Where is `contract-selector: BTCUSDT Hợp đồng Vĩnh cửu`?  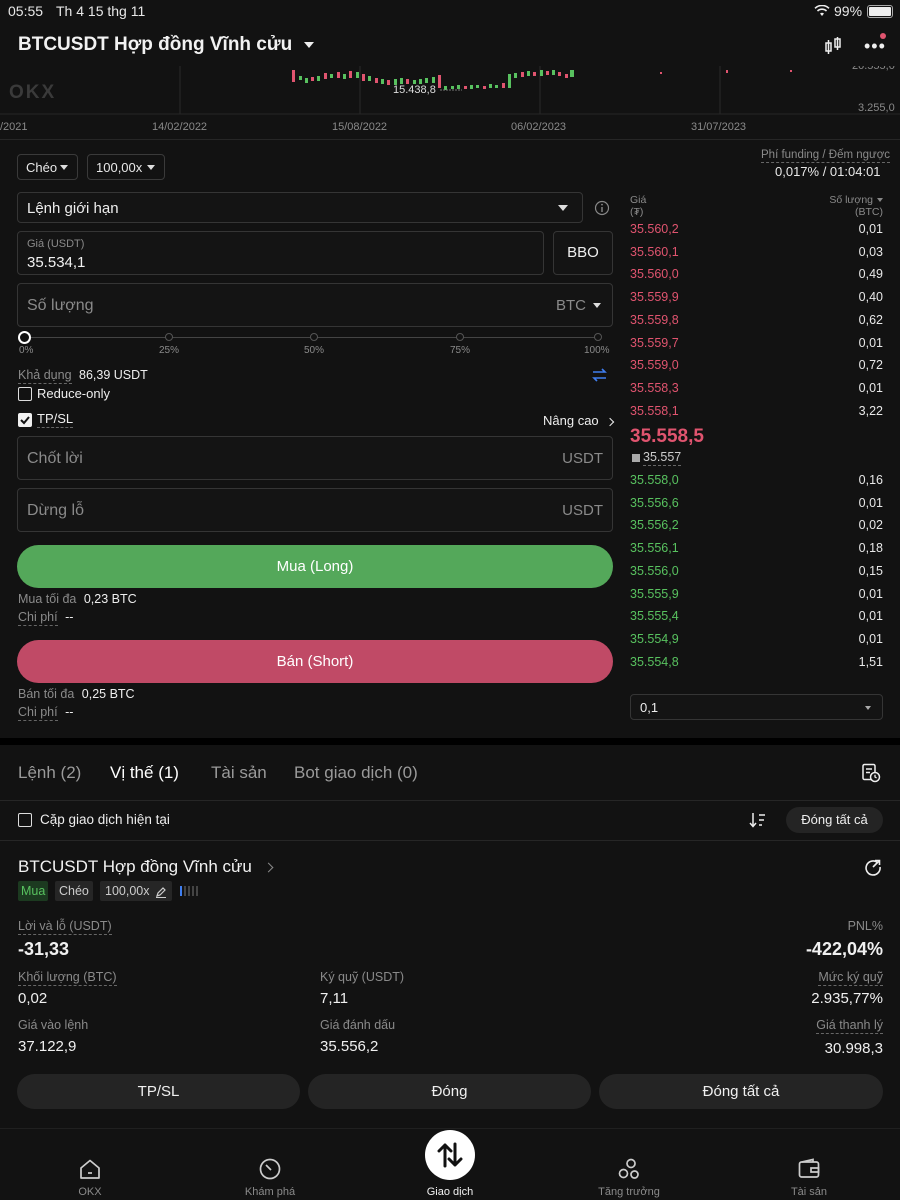
contract-selector: BTCUSDT Hợp đồng Vĩnh cửu is located at coordinates (166, 45).